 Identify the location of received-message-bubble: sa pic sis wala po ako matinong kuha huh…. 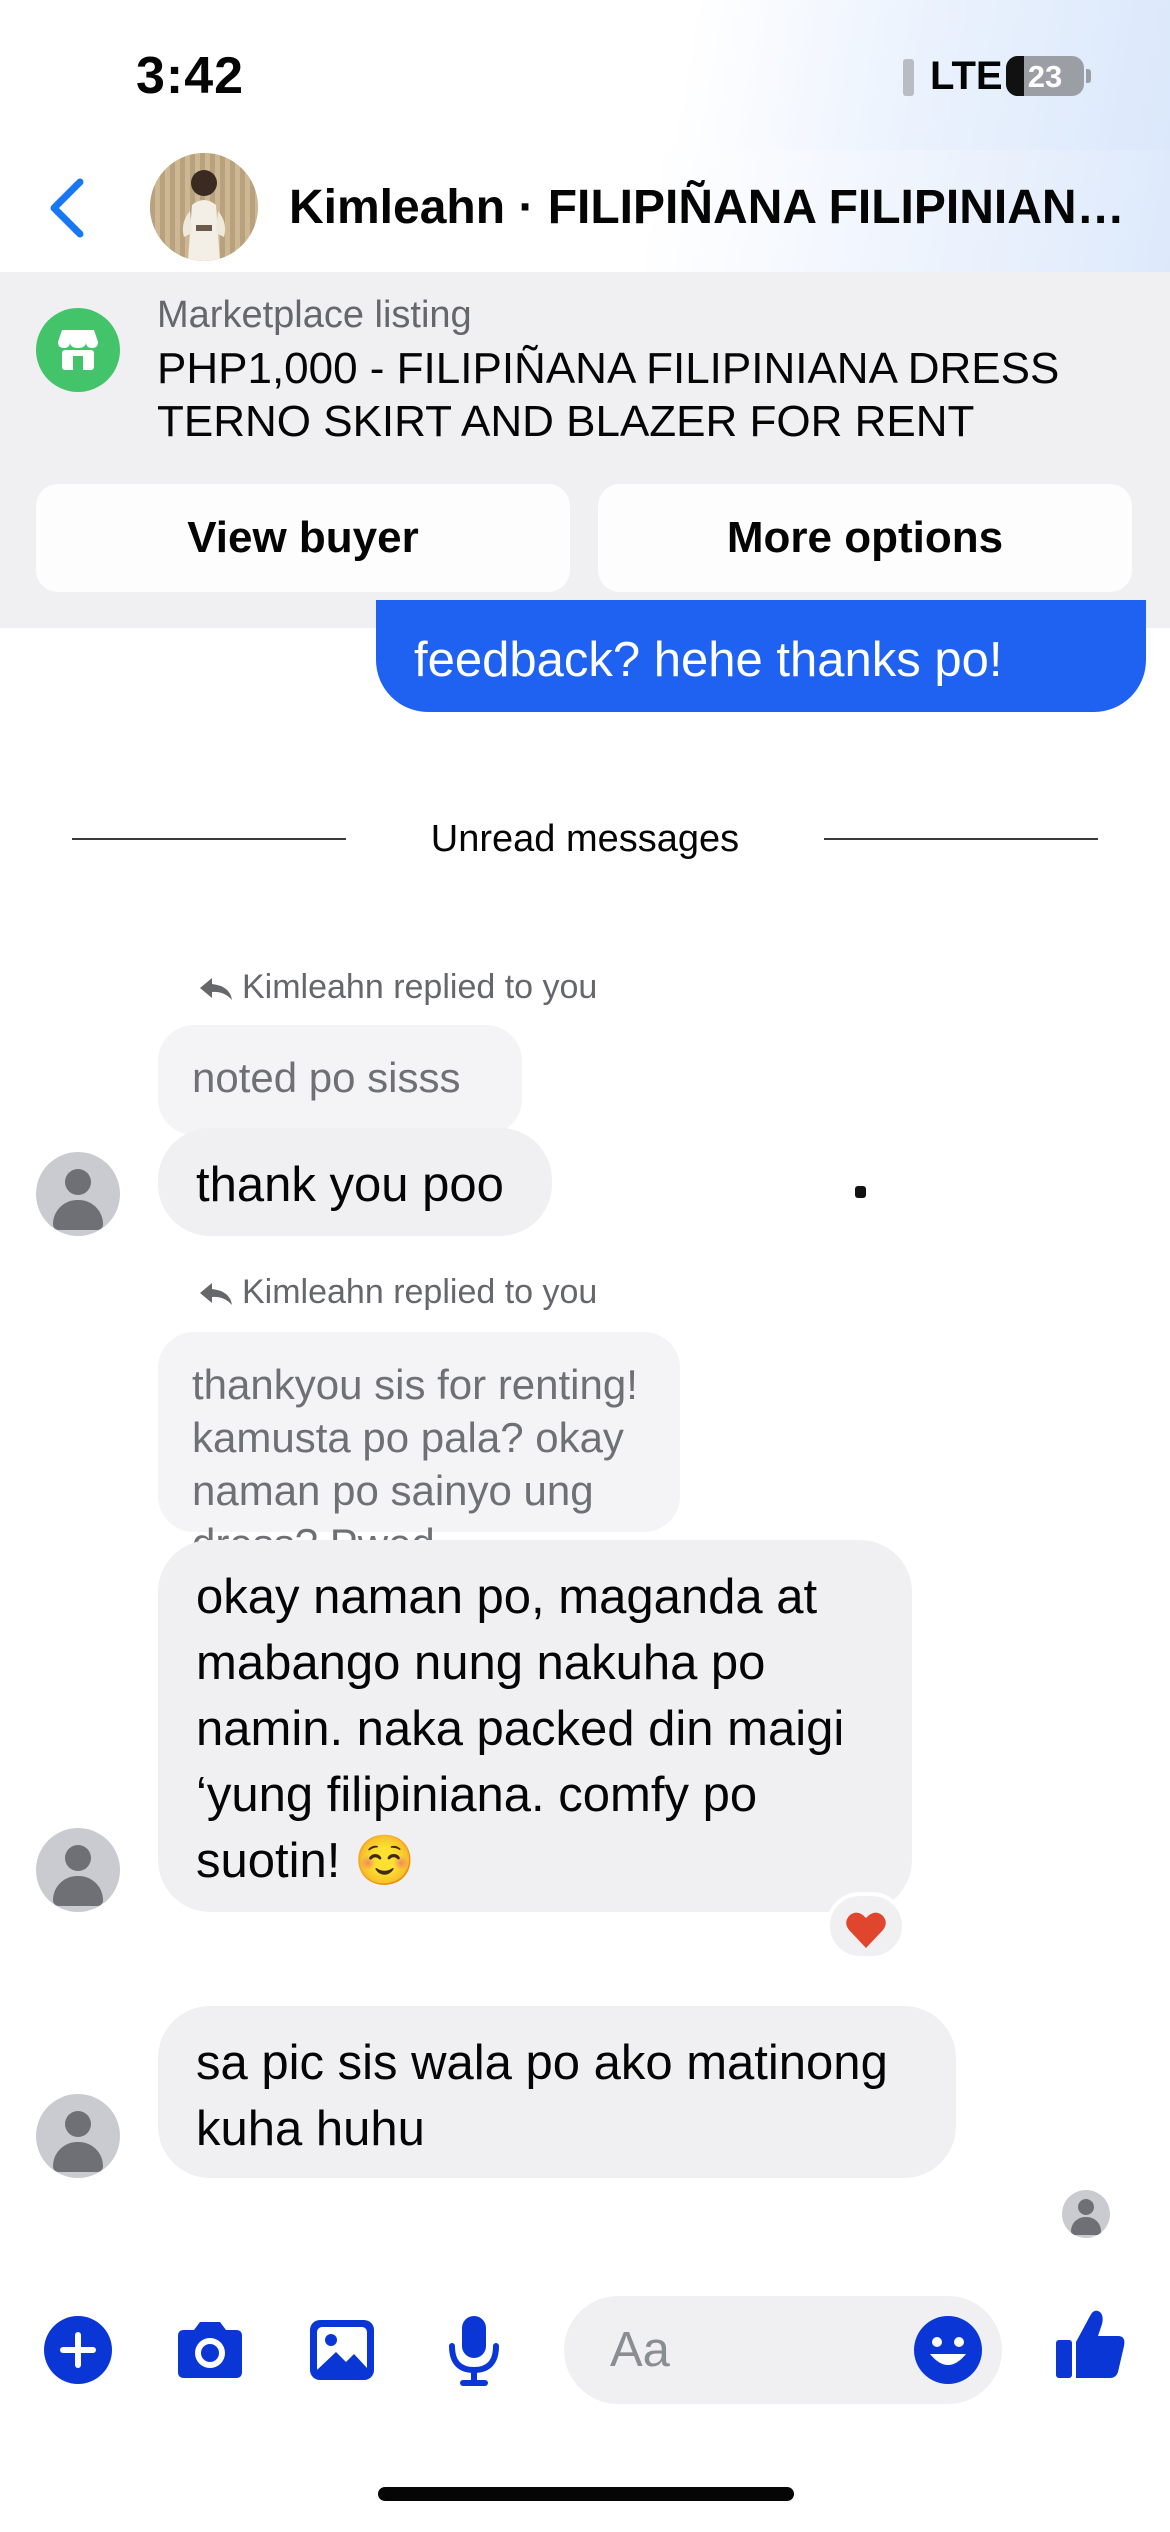
(557, 2092).